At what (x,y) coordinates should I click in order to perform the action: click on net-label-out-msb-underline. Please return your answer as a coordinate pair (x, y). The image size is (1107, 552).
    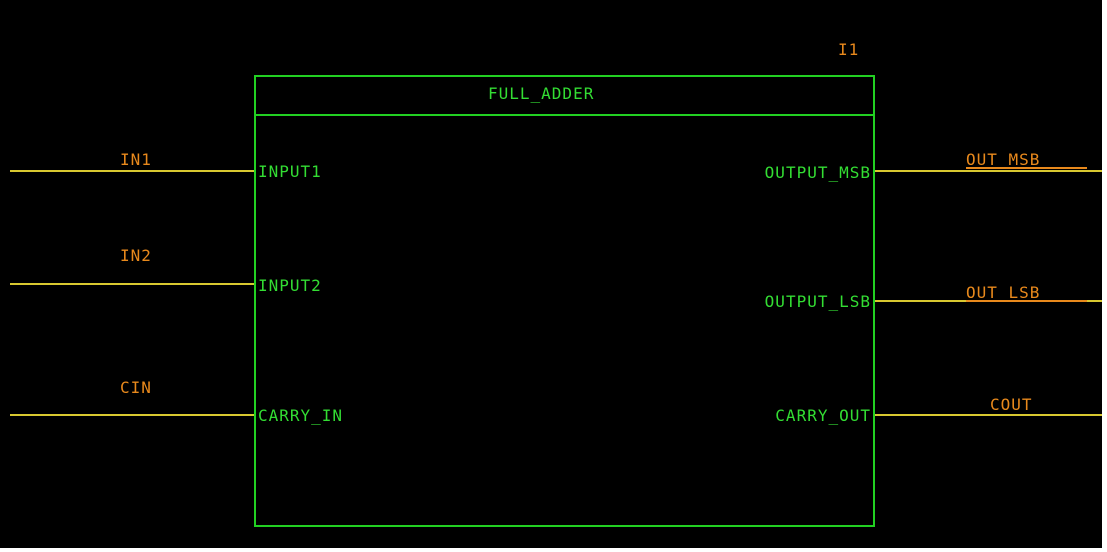
    Looking at the image, I should click on (1026, 168).